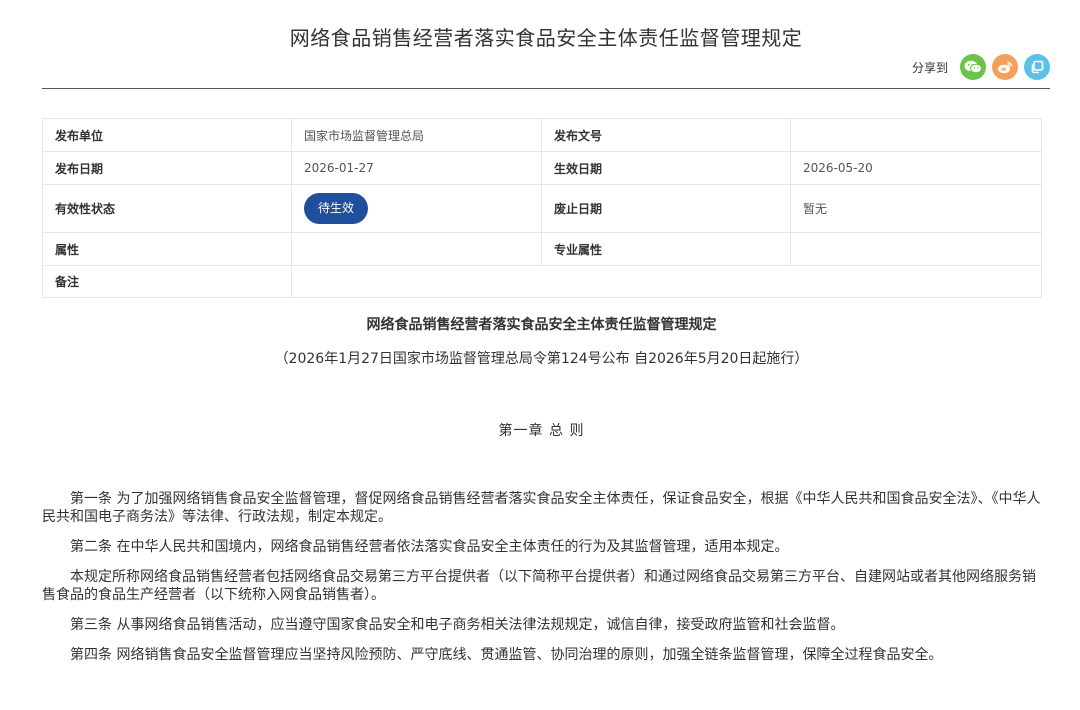 The image size is (1080, 710). I want to click on table-row: 备注, so click(542, 281).